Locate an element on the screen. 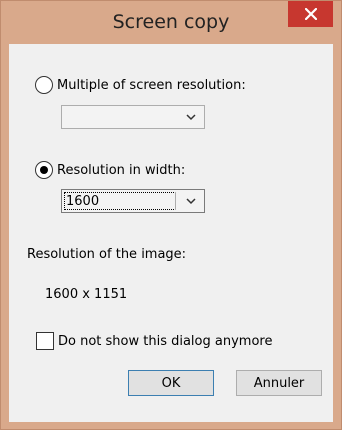 The image size is (342, 430). image-resolution-value: 1600 x 1151 is located at coordinates (86, 294).